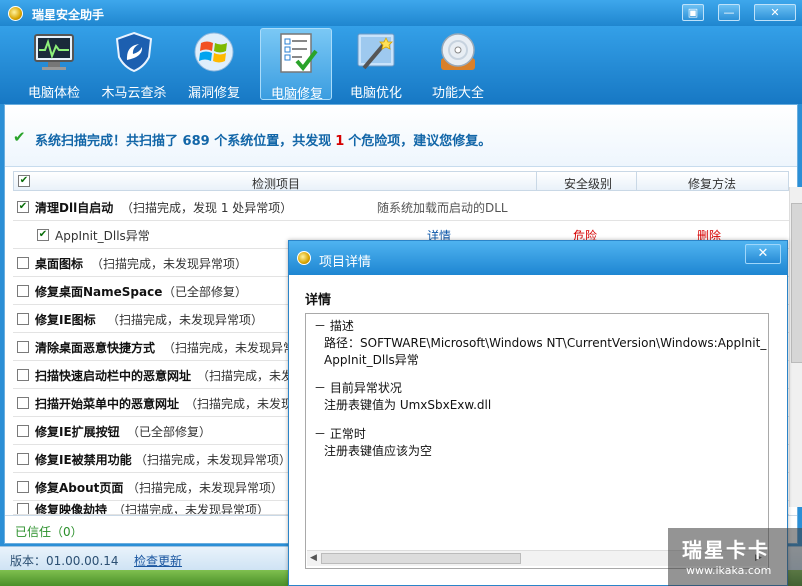  Describe the element at coordinates (358, 388) in the screenshot. I see `section-label-current-status: － 目前异常状况` at that location.